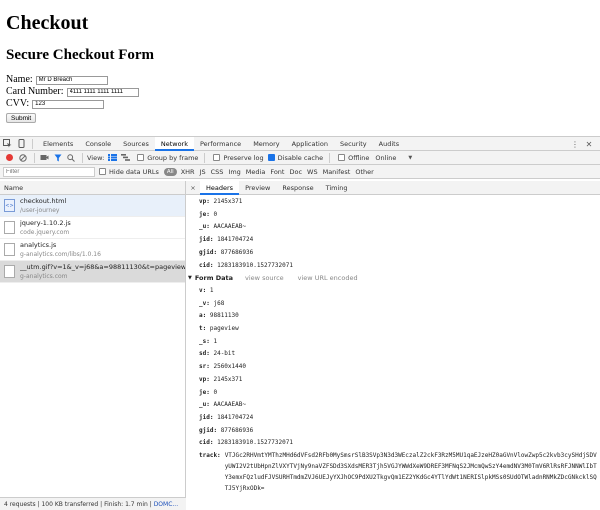 This screenshot has height=510, width=600. Describe the element at coordinates (234, 172) in the screenshot. I see `filter-type-img: Img` at that location.